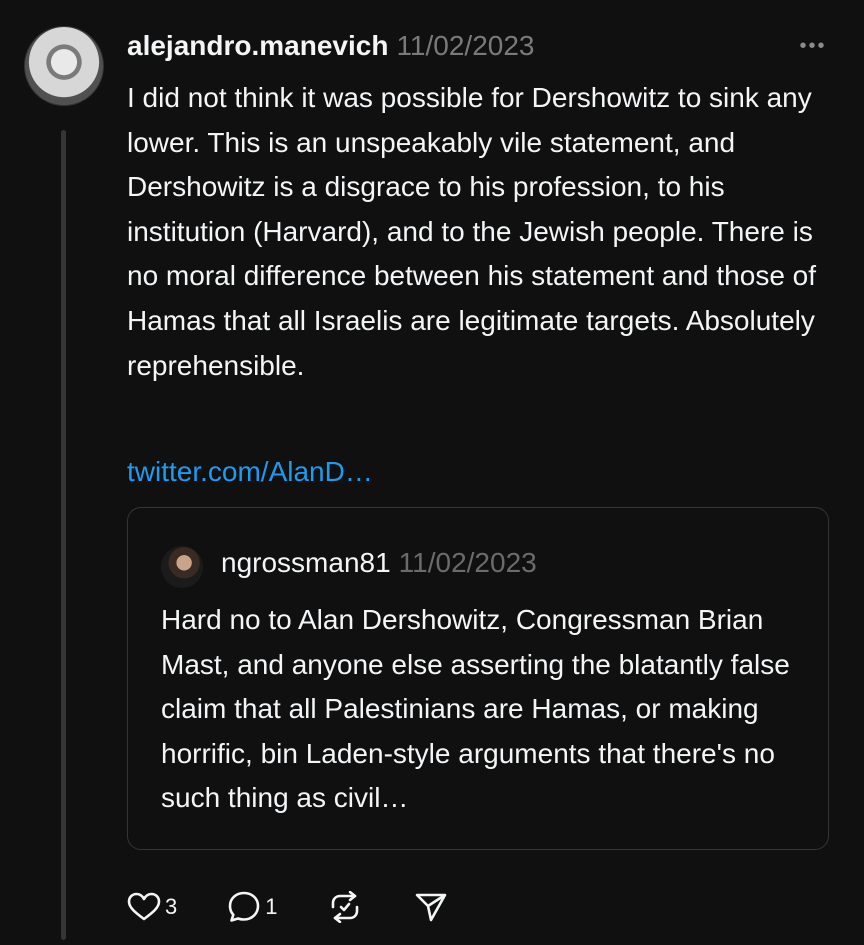 The width and height of the screenshot is (864, 945). I want to click on reply-button: 1, so click(252, 907).